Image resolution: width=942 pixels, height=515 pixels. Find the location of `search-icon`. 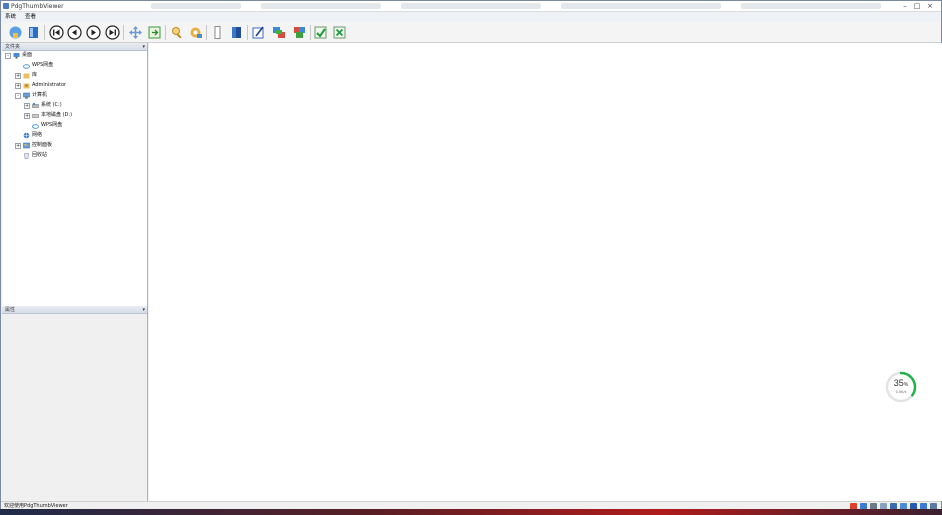

search-icon is located at coordinates (177, 32).